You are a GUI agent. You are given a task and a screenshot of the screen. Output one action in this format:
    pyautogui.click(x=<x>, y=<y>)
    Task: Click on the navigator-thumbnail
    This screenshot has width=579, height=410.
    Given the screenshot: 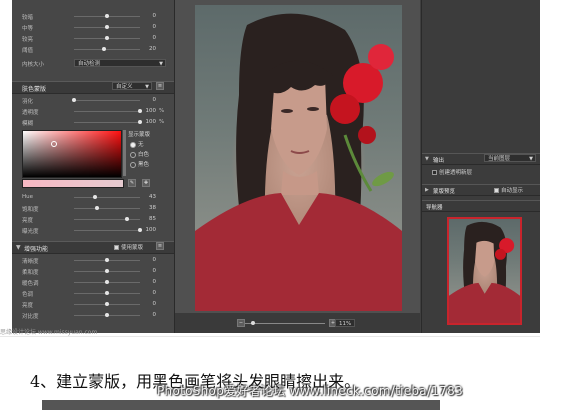 What is the action you would take?
    pyautogui.click(x=484, y=271)
    